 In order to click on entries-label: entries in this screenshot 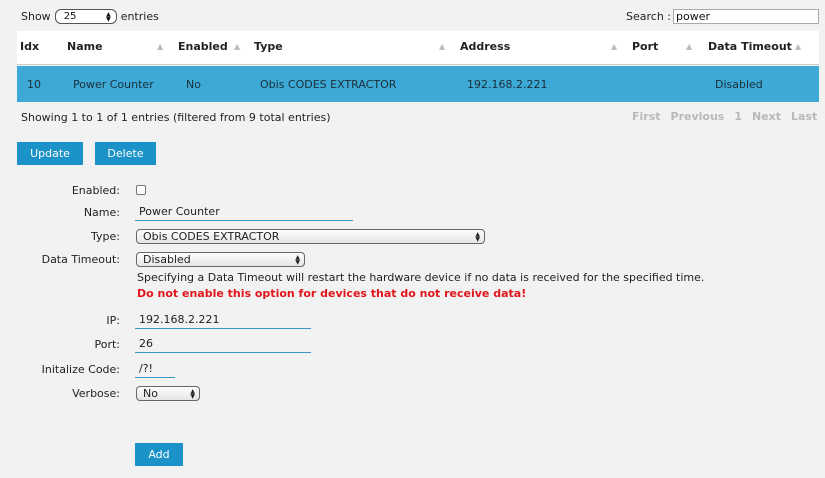, I will do `click(139, 16)`.